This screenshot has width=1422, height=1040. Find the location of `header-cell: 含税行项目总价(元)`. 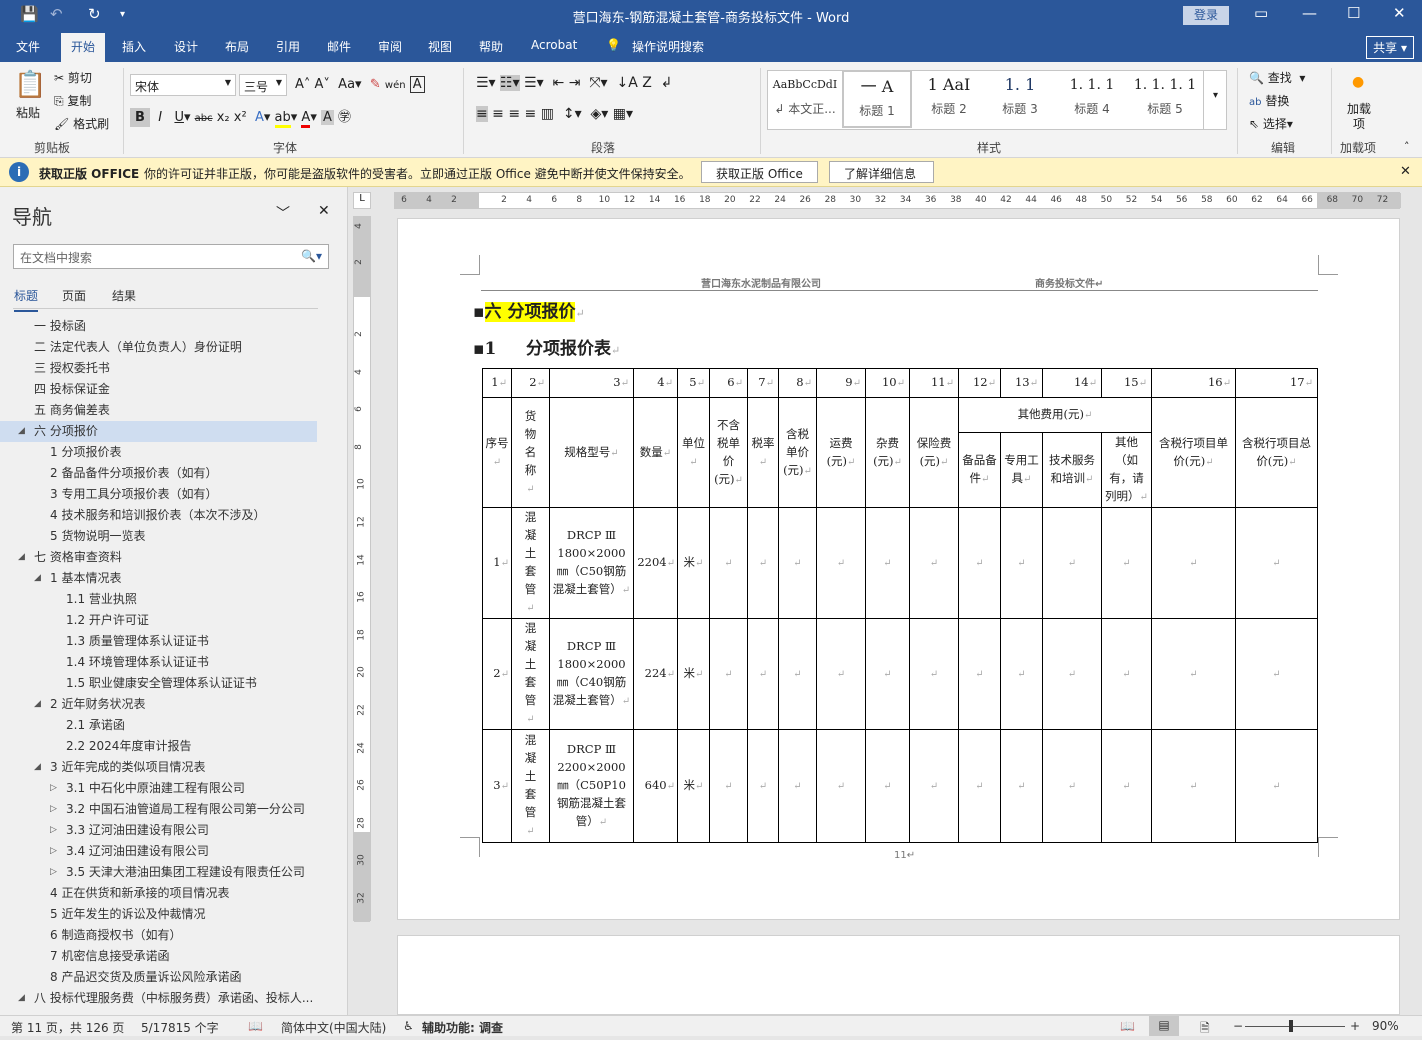

header-cell: 含税行项目总价(元) is located at coordinates (1276, 452).